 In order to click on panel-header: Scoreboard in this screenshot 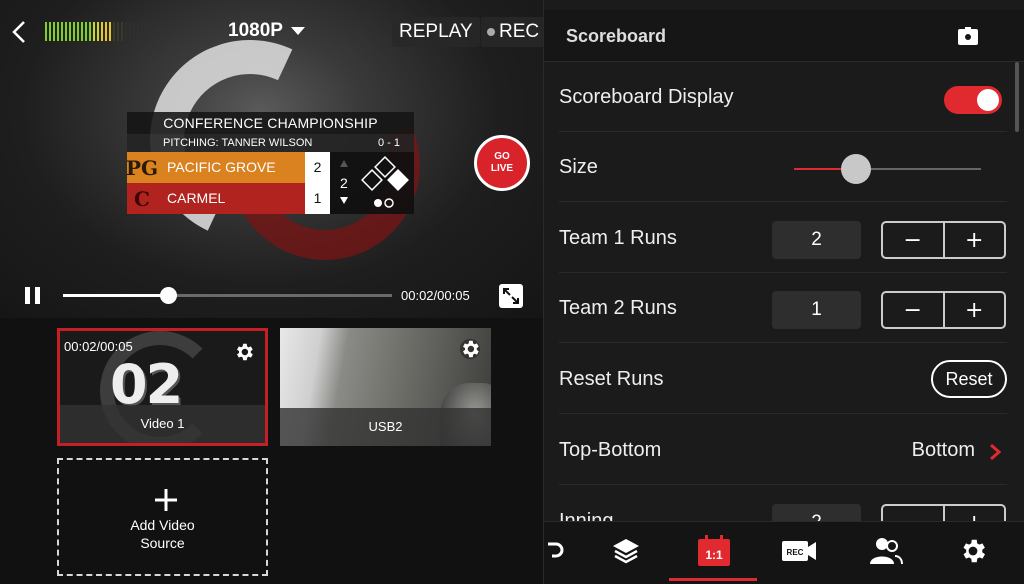, I will do `click(784, 36)`.